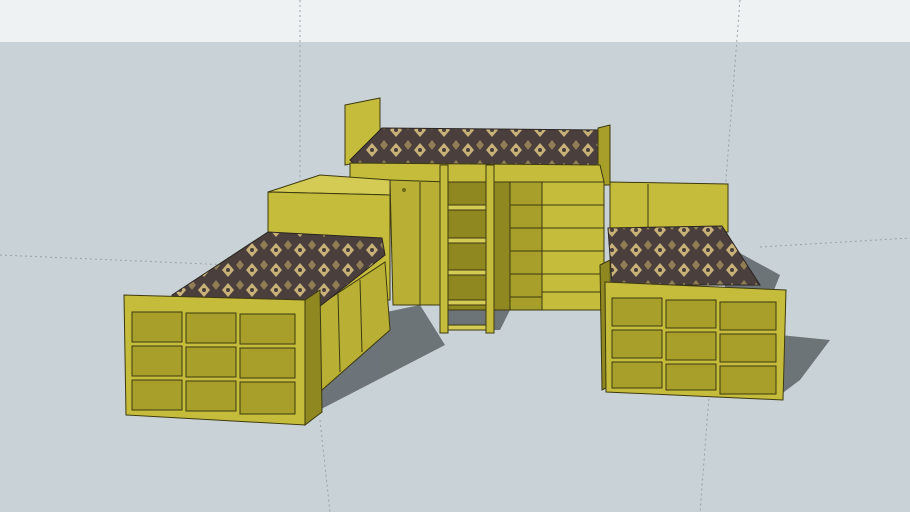 This screenshot has width=910, height=512. I want to click on right-cabinet, so click(669, 207).